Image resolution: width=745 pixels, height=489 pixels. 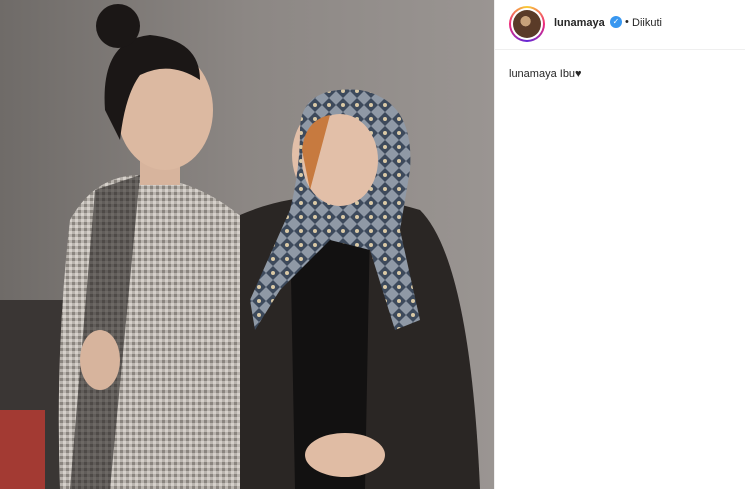 I want to click on verified-badge-icon: ✓, so click(x=616, y=22).